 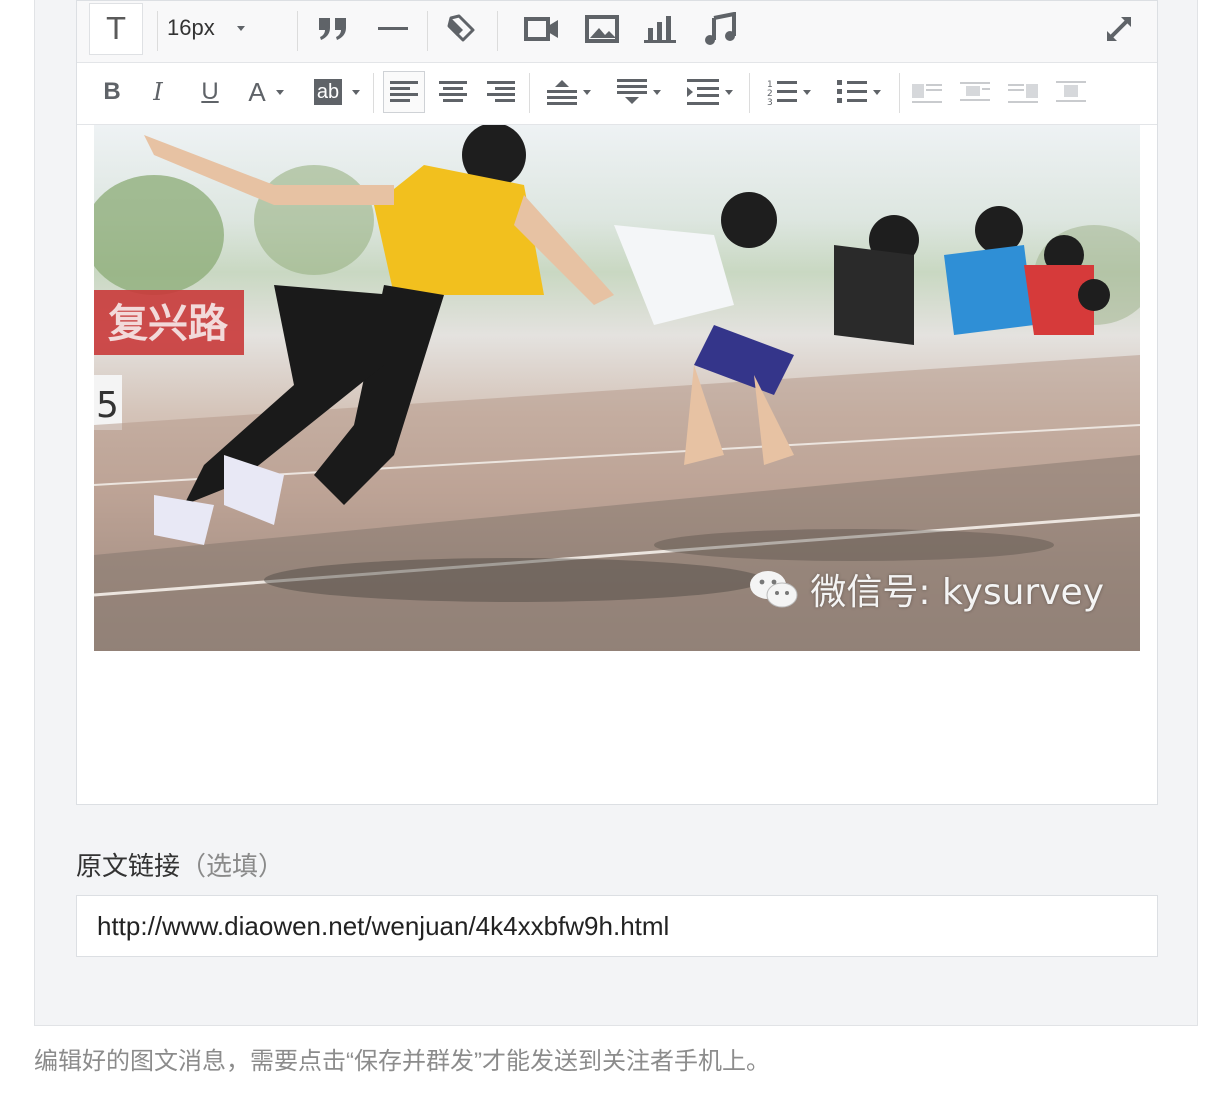 I want to click on line-spacing-after-button, so click(x=639, y=92).